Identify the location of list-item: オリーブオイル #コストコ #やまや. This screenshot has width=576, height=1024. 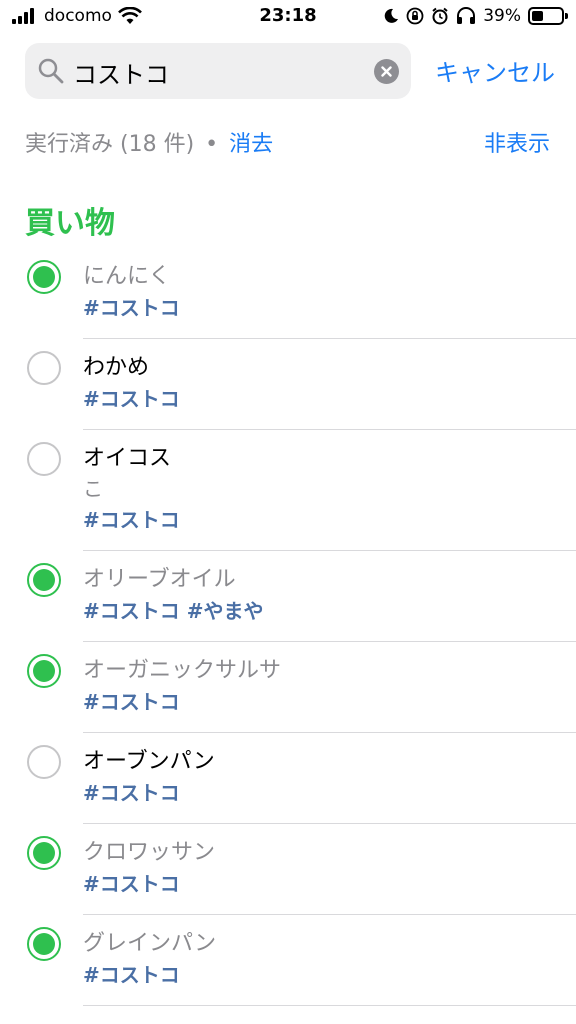
(288, 596).